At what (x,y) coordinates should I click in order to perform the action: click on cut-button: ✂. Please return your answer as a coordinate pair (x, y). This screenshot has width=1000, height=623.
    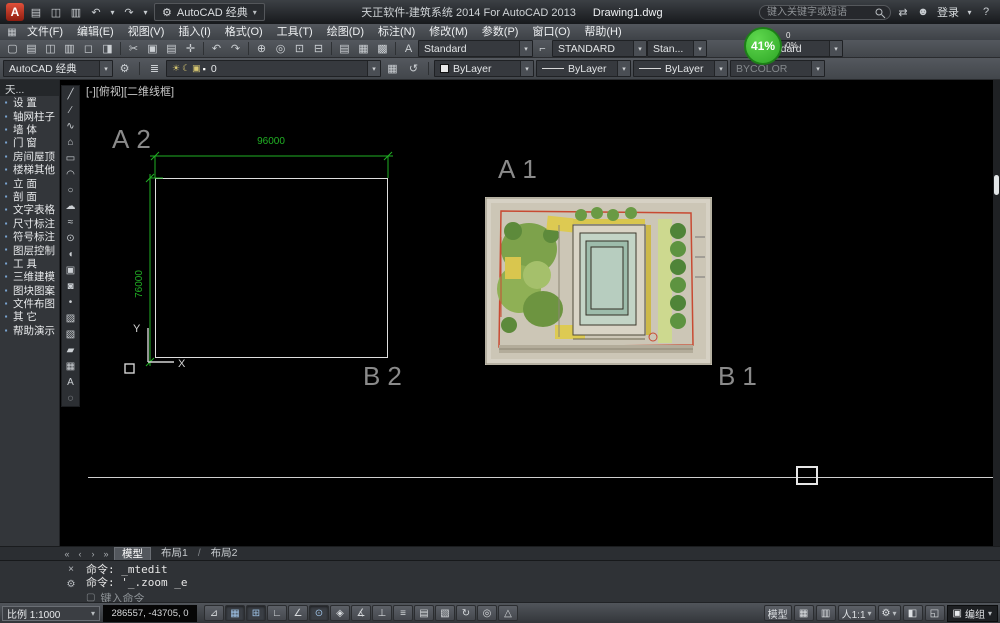
    Looking at the image, I should click on (133, 49).